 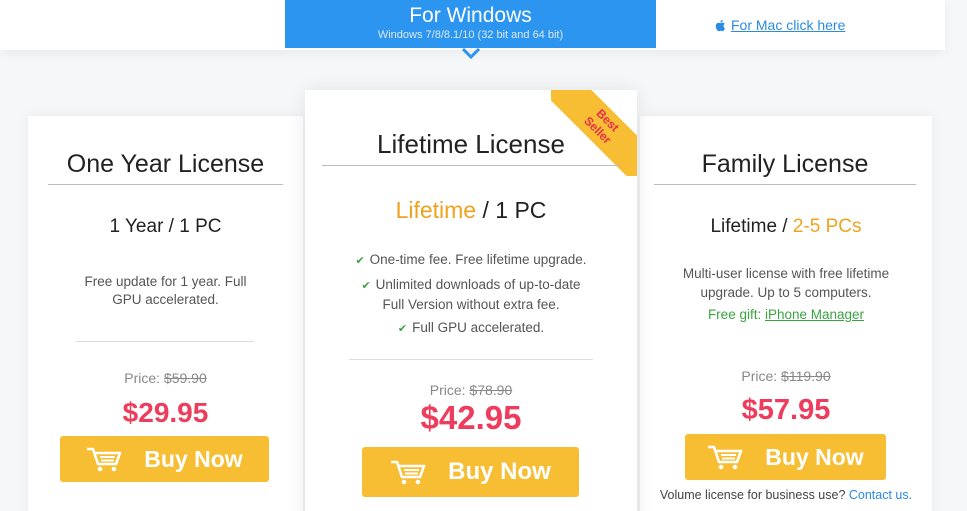 I want to click on plan-title: Family License, so click(x=785, y=167).